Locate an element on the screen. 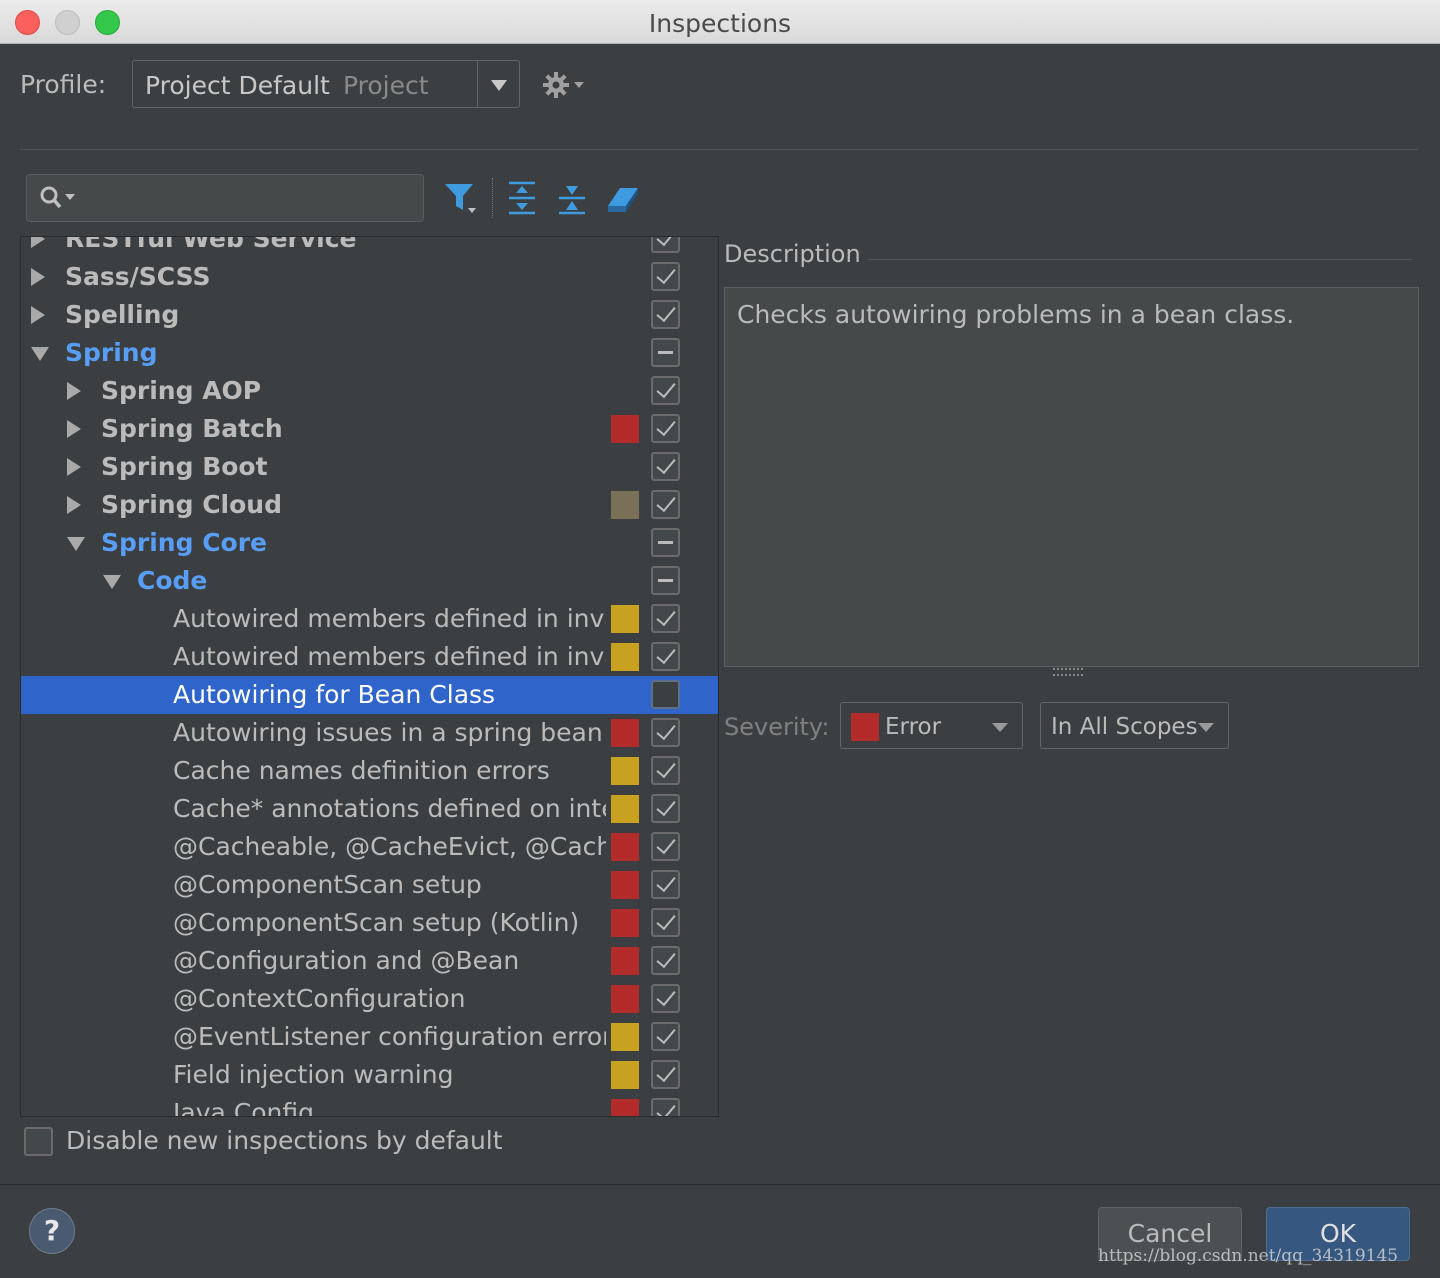 The width and height of the screenshot is (1440, 1278). help-button: ? is located at coordinates (52, 1231).